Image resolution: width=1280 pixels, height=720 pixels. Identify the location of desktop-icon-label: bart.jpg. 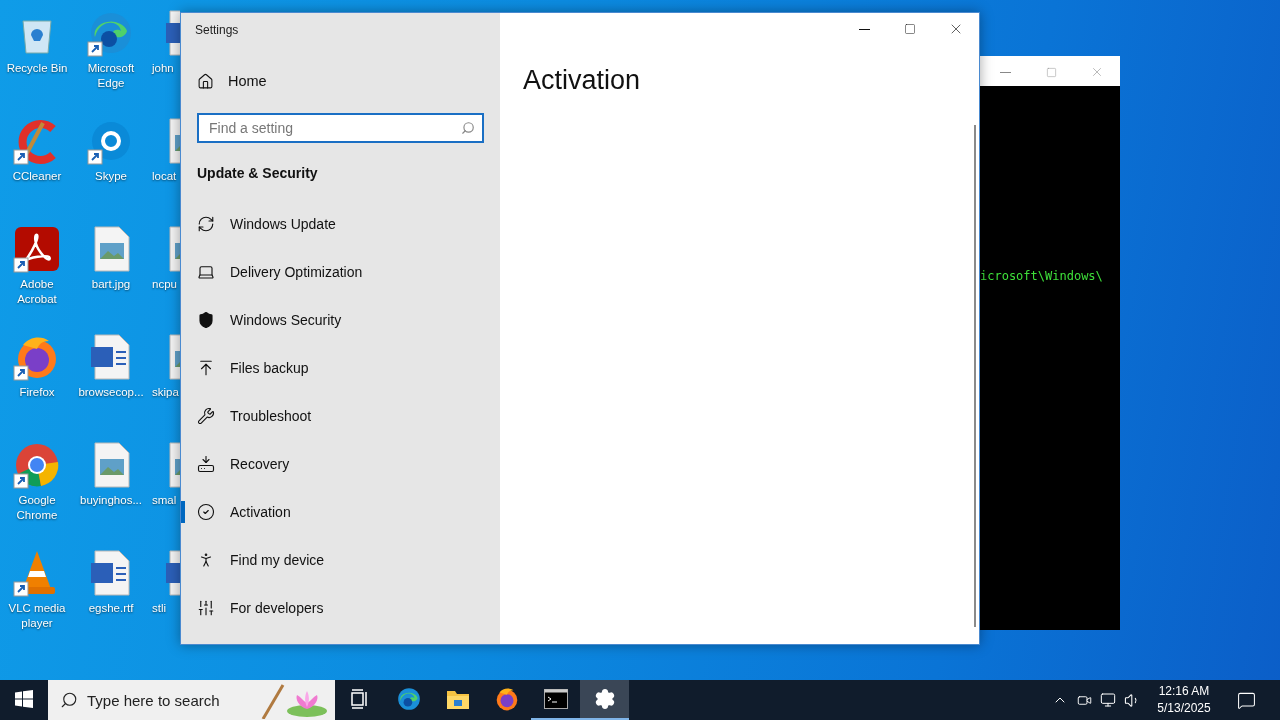
(111, 284).